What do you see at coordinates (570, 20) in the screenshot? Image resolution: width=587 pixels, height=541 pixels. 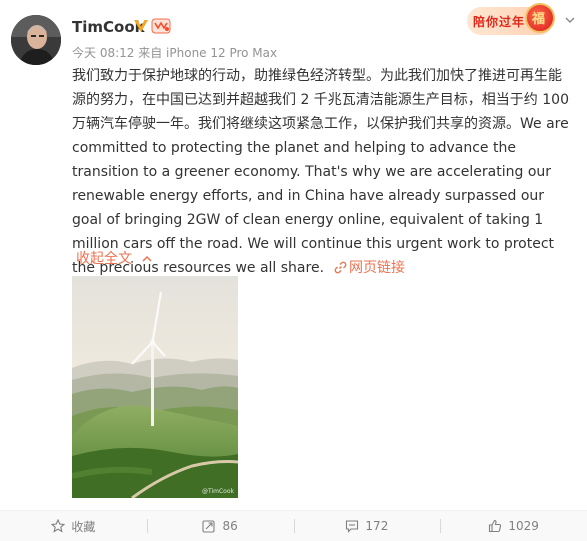 I see `chevron-down-icon` at bounding box center [570, 20].